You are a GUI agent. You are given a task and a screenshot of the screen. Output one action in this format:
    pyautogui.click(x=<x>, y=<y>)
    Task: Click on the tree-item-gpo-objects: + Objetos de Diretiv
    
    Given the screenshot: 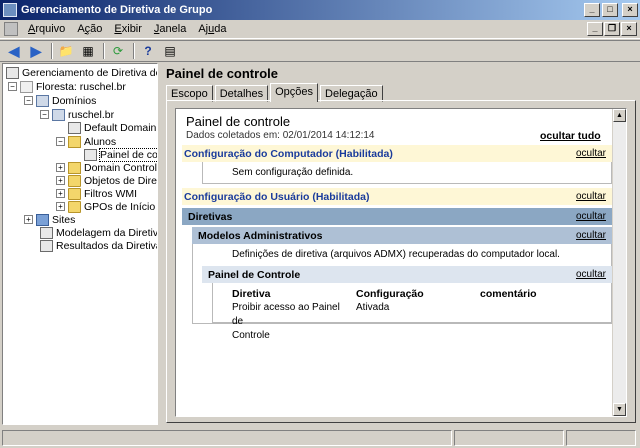 What is the action you would take?
    pyautogui.click(x=106, y=180)
    